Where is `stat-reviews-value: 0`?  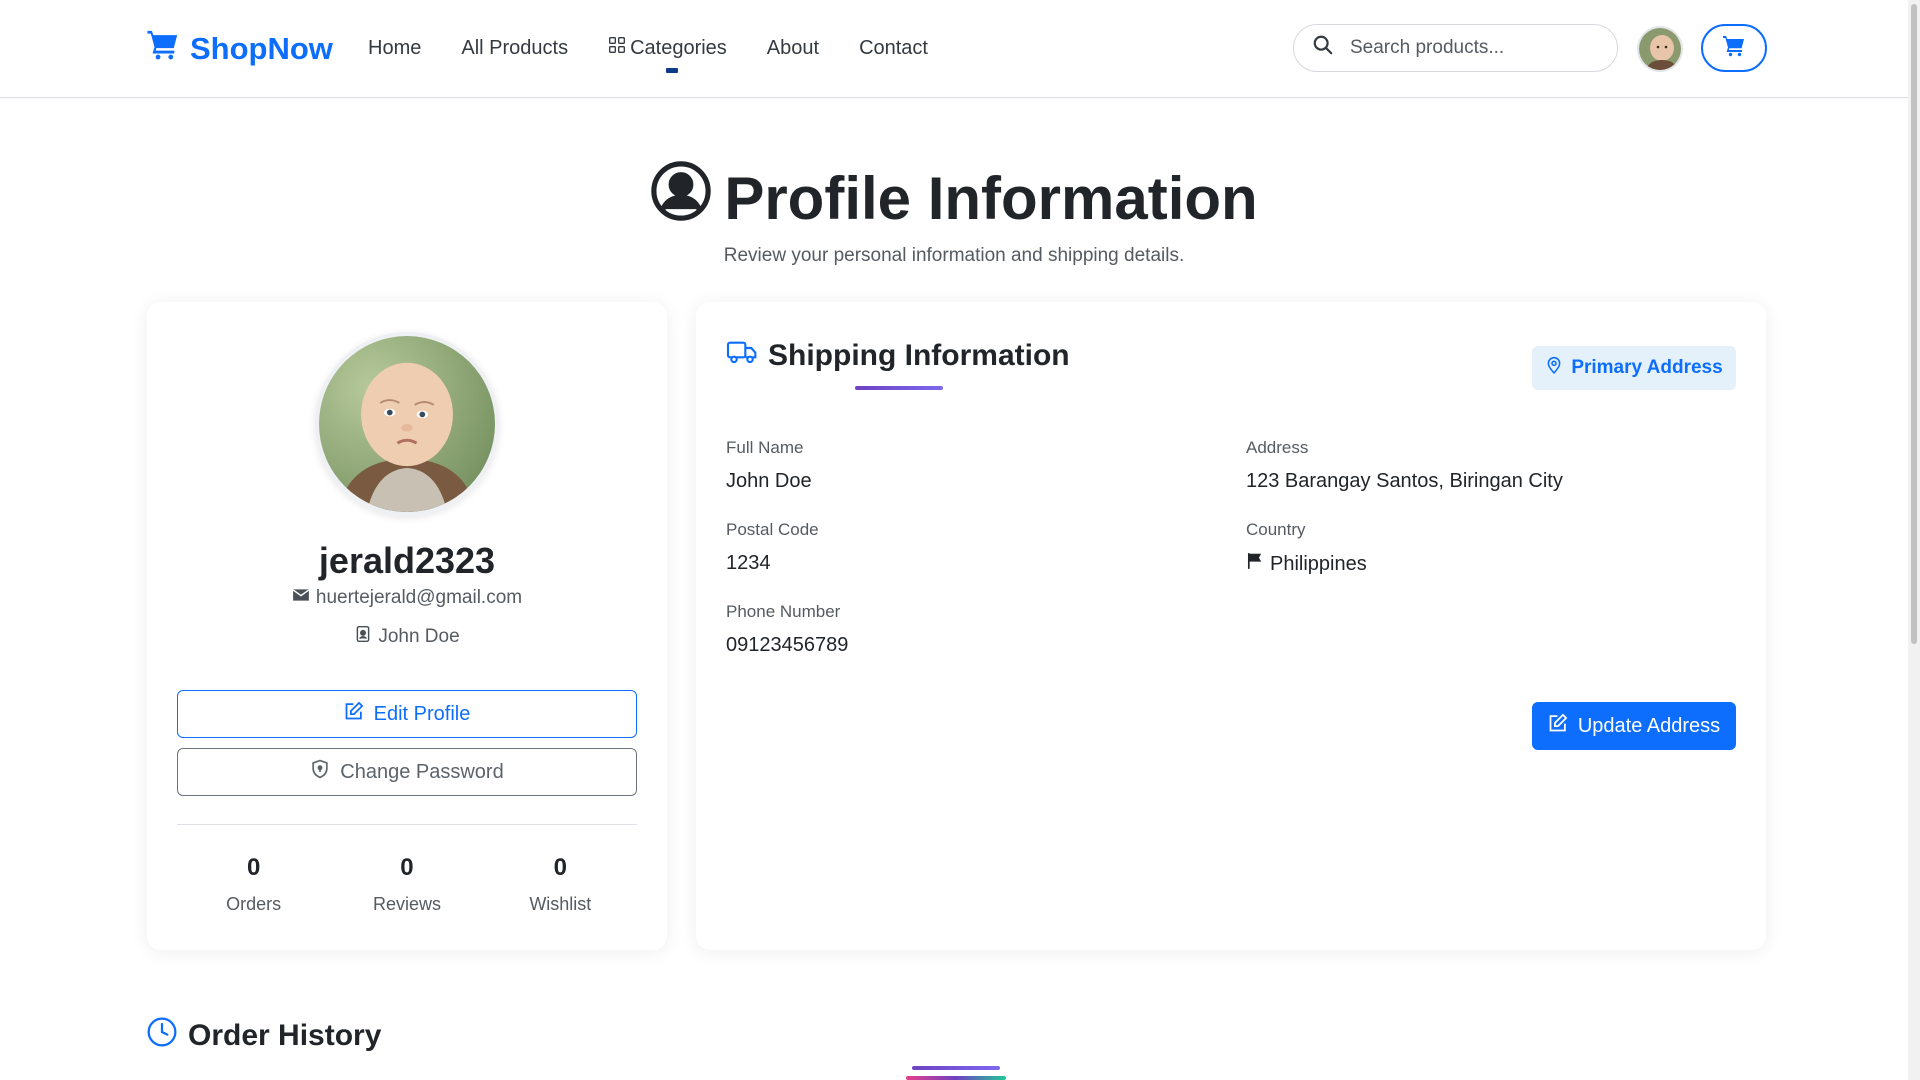
stat-reviews-value: 0 is located at coordinates (407, 867).